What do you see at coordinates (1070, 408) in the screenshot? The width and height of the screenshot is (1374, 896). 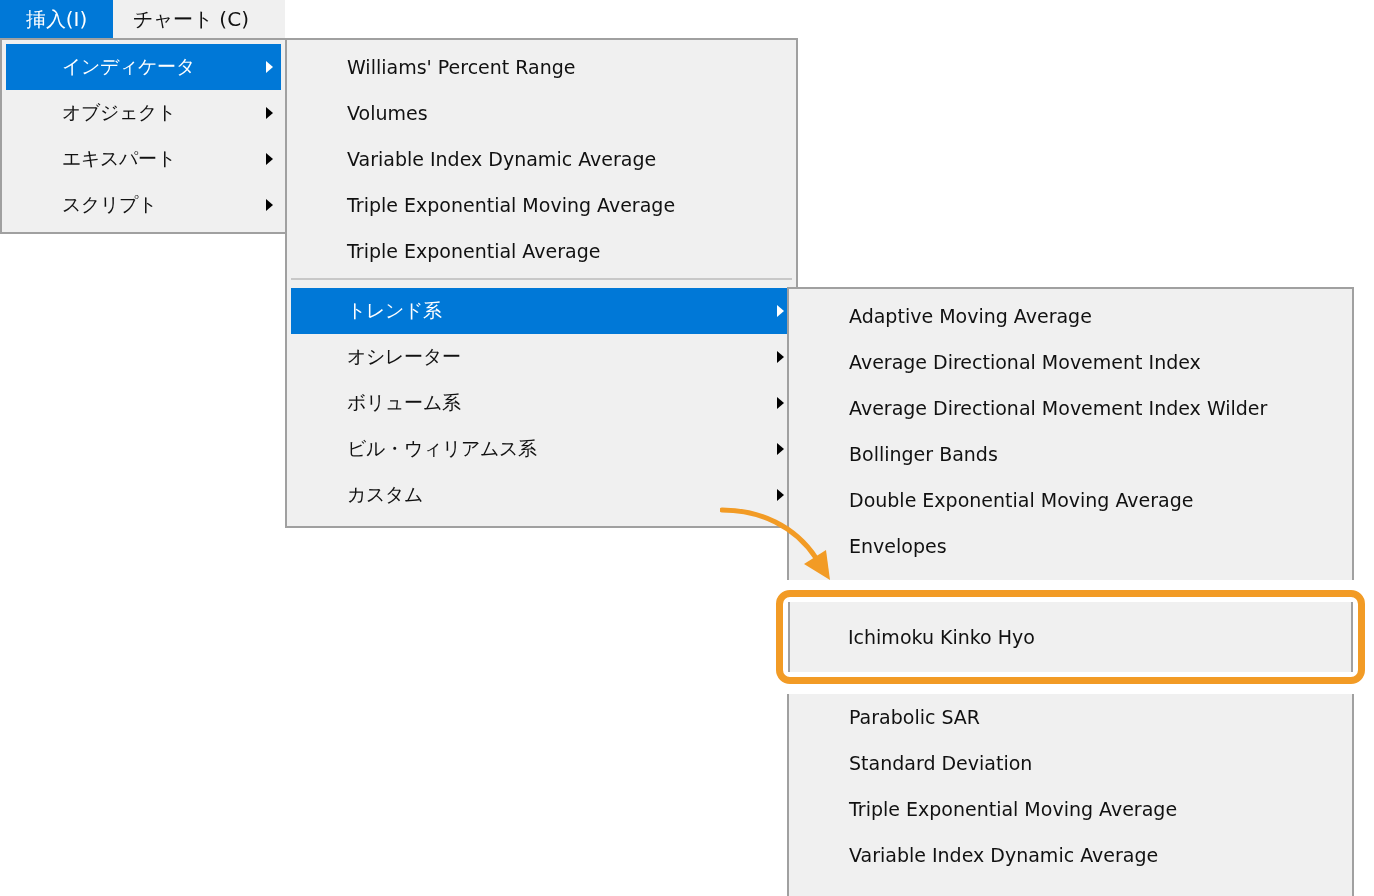 I see `menu-item: Average Directional Movement Index Wilder` at bounding box center [1070, 408].